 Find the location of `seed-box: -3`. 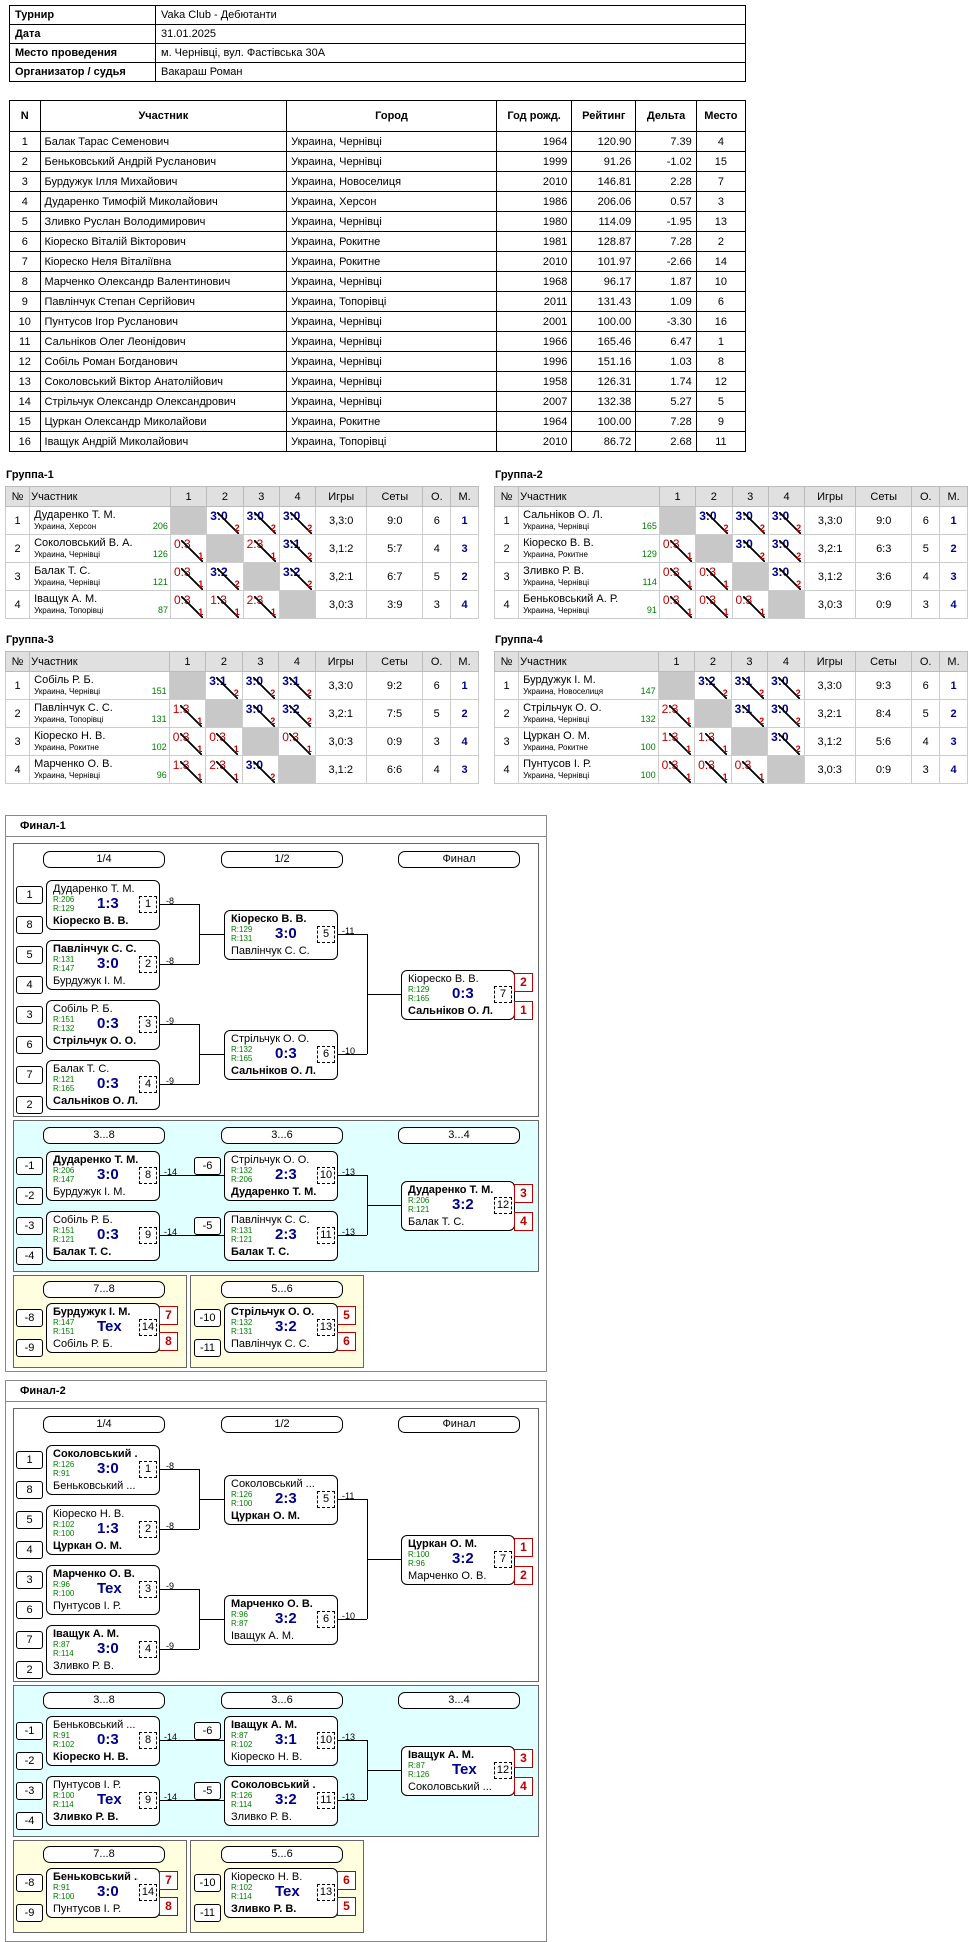

seed-box: -3 is located at coordinates (29, 1226).